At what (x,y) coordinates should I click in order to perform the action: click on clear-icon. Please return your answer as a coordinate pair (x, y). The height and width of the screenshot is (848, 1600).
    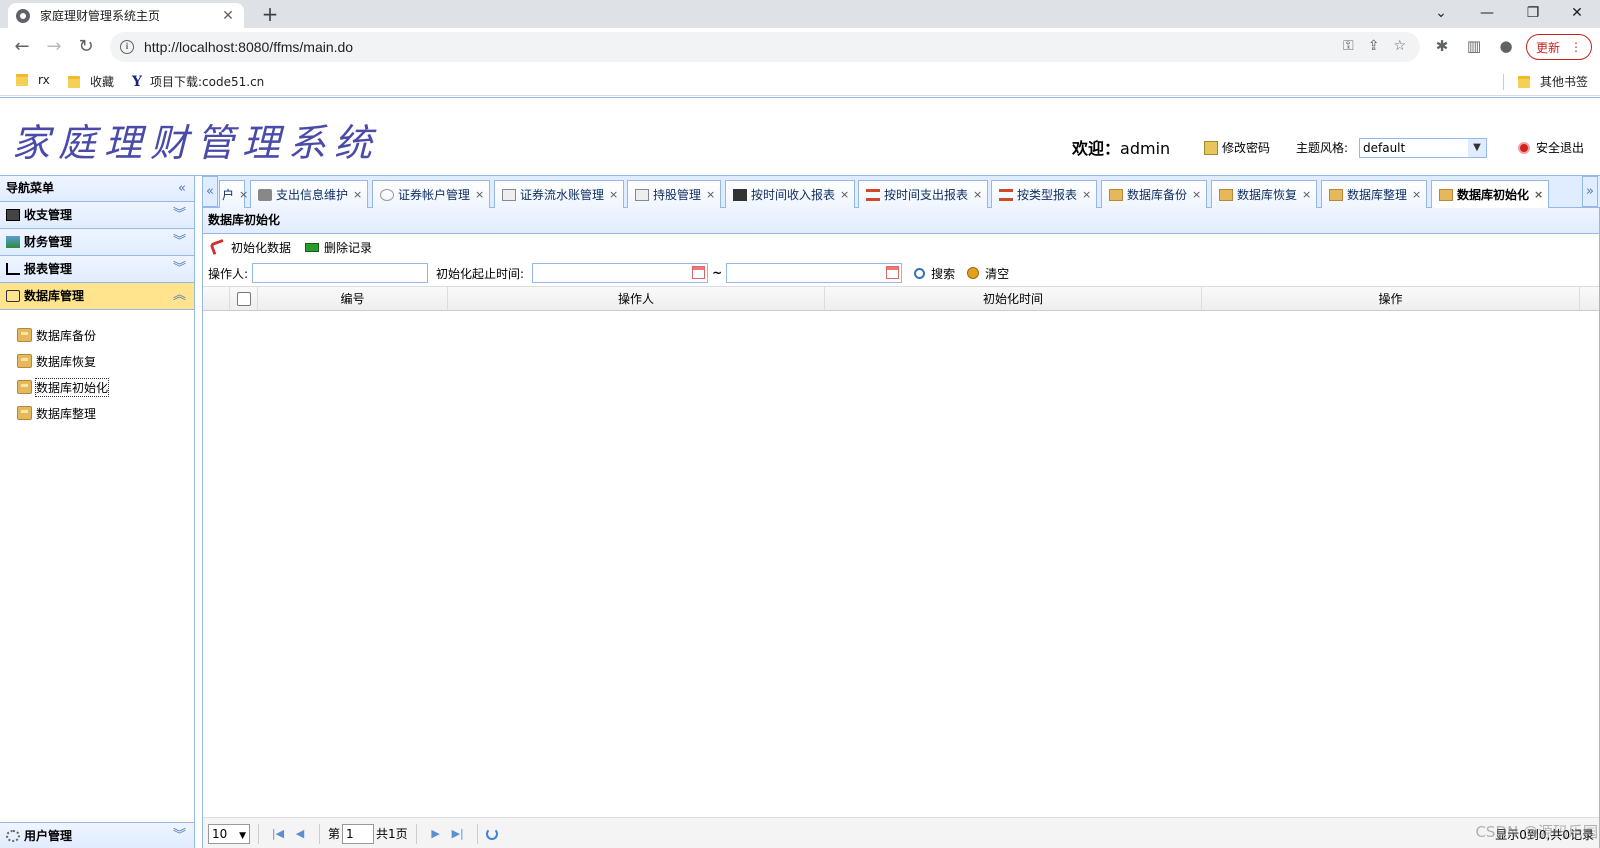
    Looking at the image, I should click on (973, 273).